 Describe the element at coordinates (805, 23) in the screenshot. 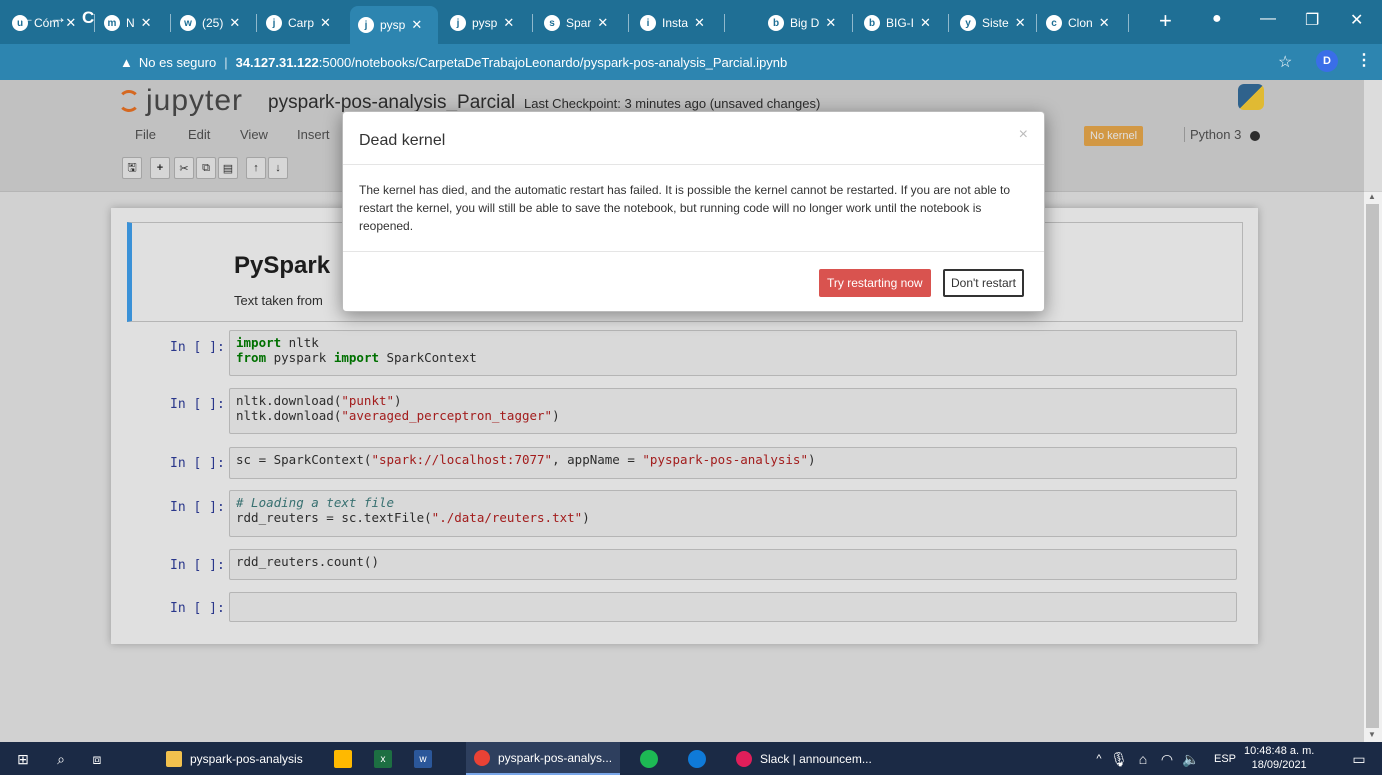

I see `browser-tab-9: b Big D ✕` at that location.